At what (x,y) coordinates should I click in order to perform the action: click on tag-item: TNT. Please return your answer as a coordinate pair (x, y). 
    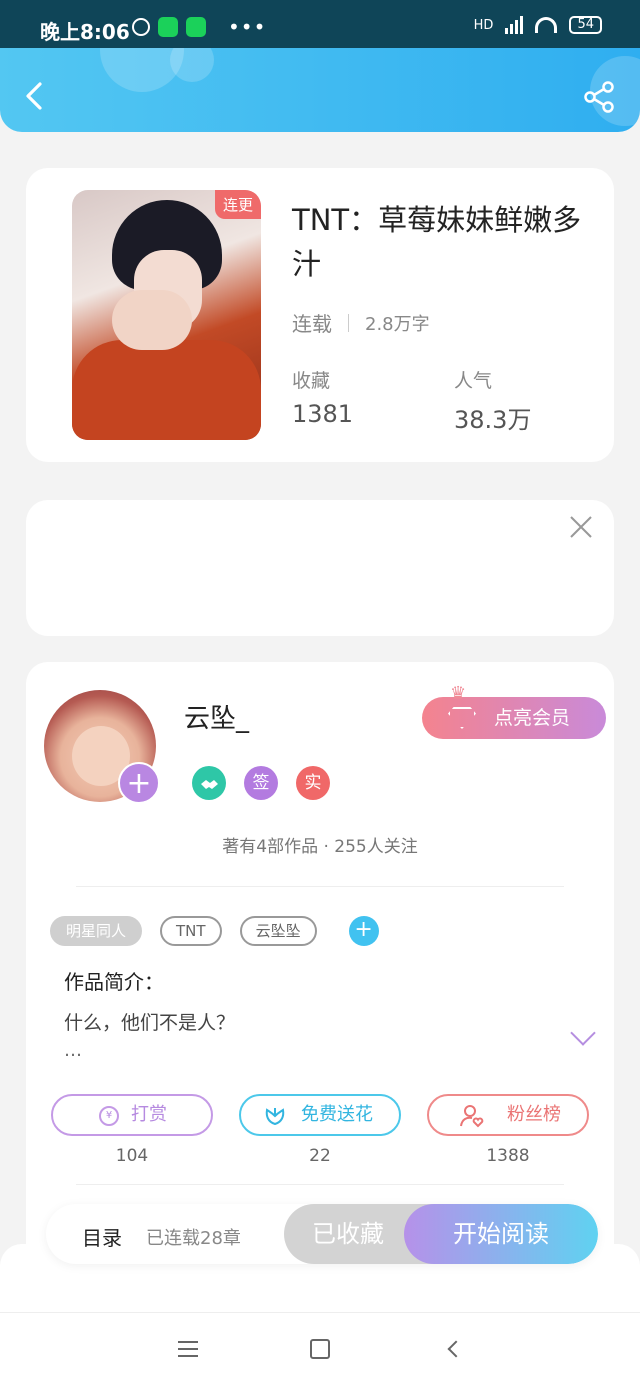
    Looking at the image, I should click on (191, 931).